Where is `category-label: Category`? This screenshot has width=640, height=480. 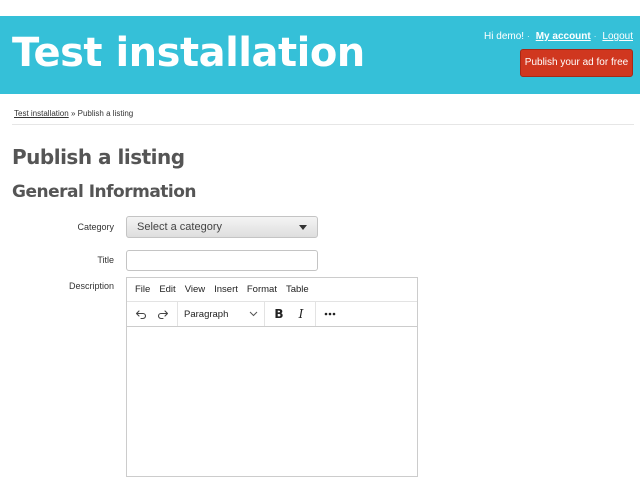 category-label: Category is located at coordinates (95, 227).